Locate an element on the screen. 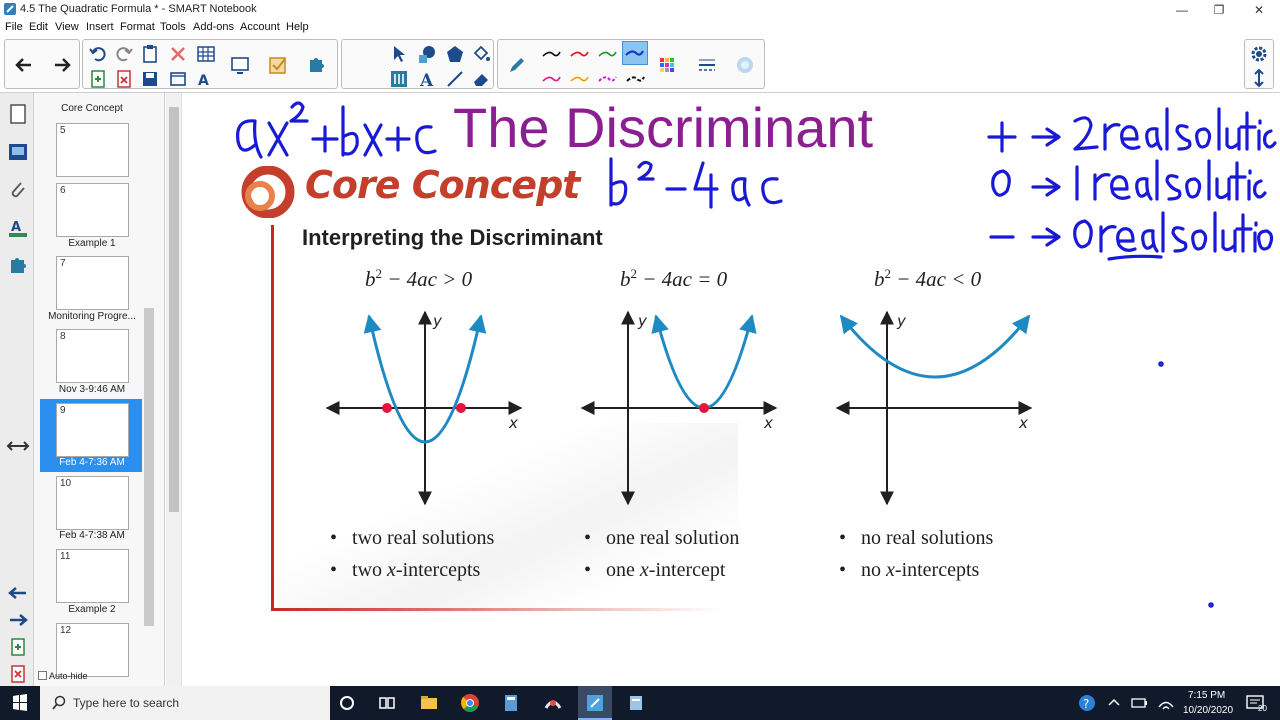 This screenshot has width=1280, height=720. next-page-side-button is located at coordinates (18, 620).